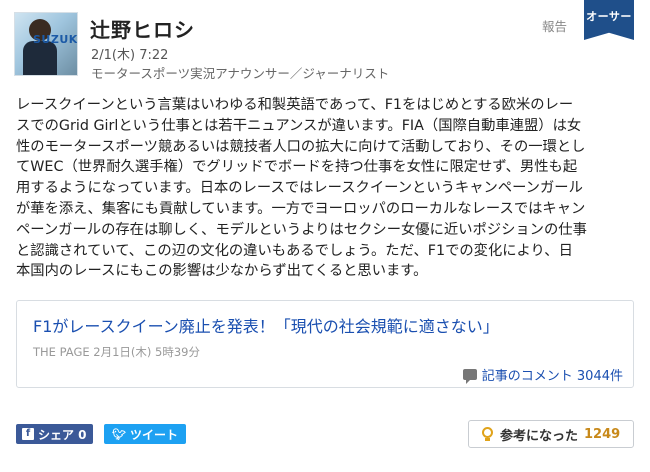 The width and height of the screenshot is (650, 472). Describe the element at coordinates (117, 352) in the screenshot. I see `article-meta: THE PAGE 2月1日(木) 5時39分` at that location.